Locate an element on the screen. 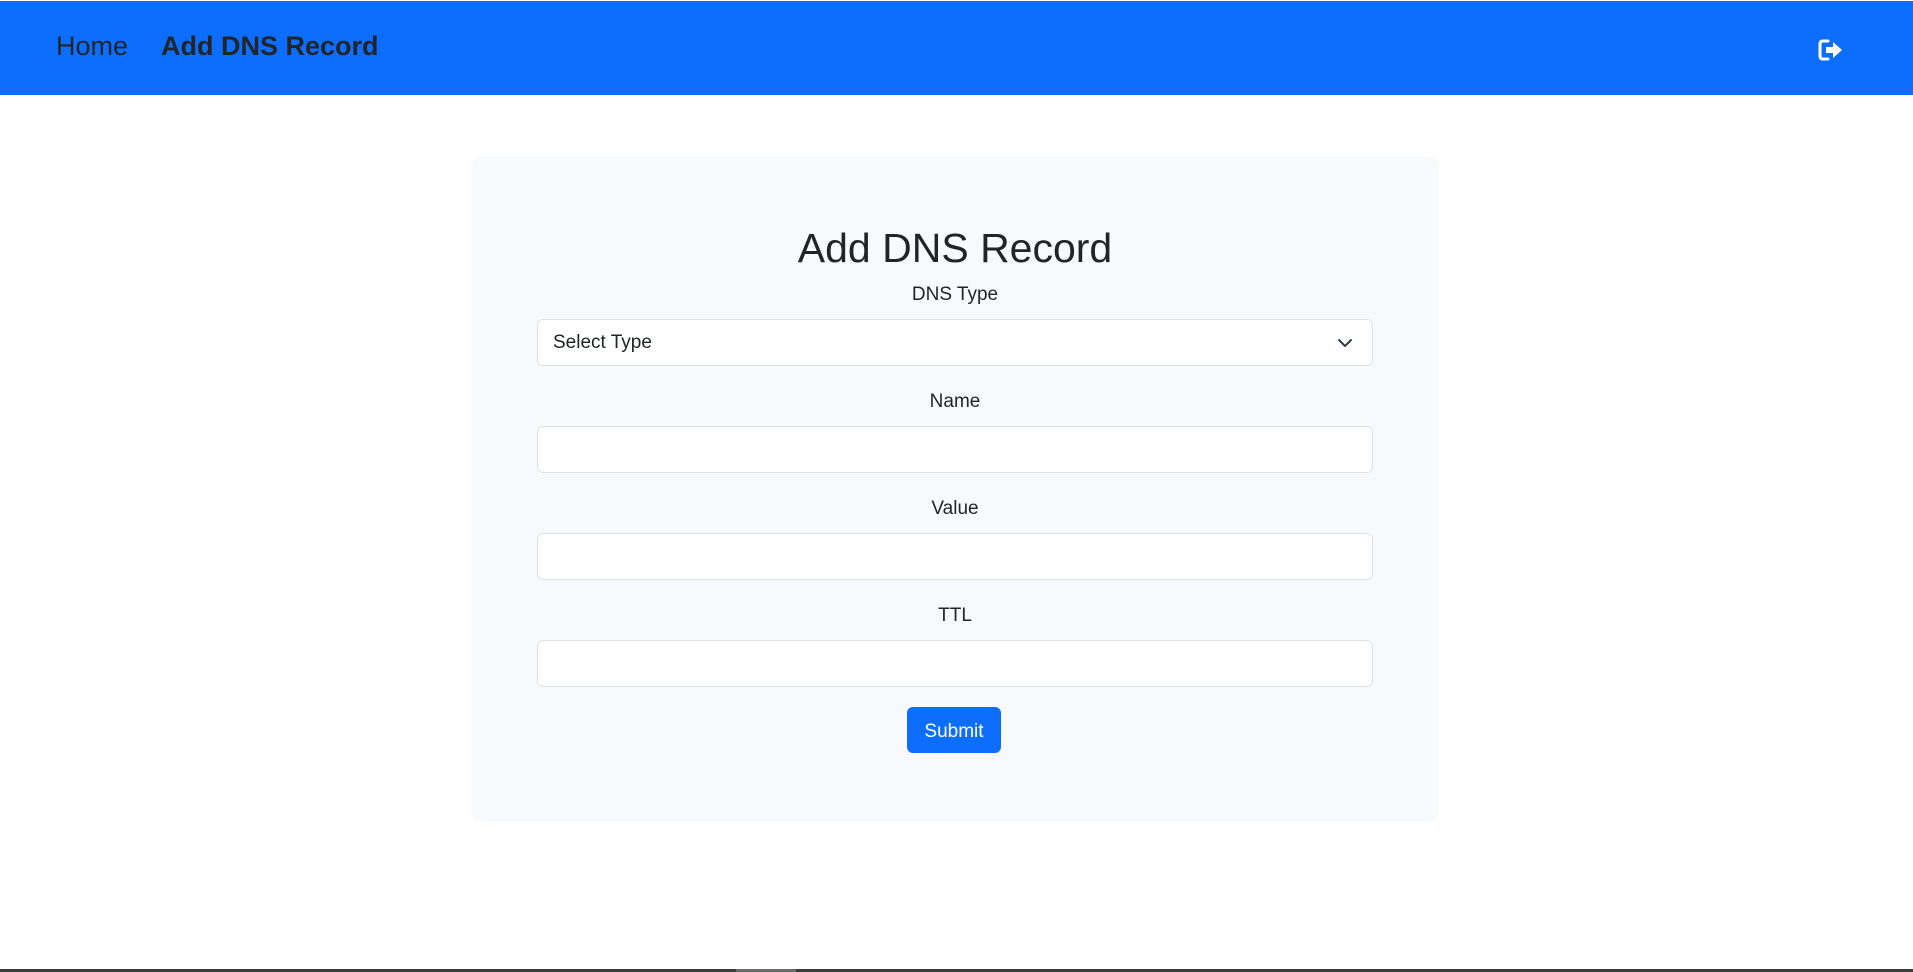  dns-type-label: DNS Type is located at coordinates (955, 294).